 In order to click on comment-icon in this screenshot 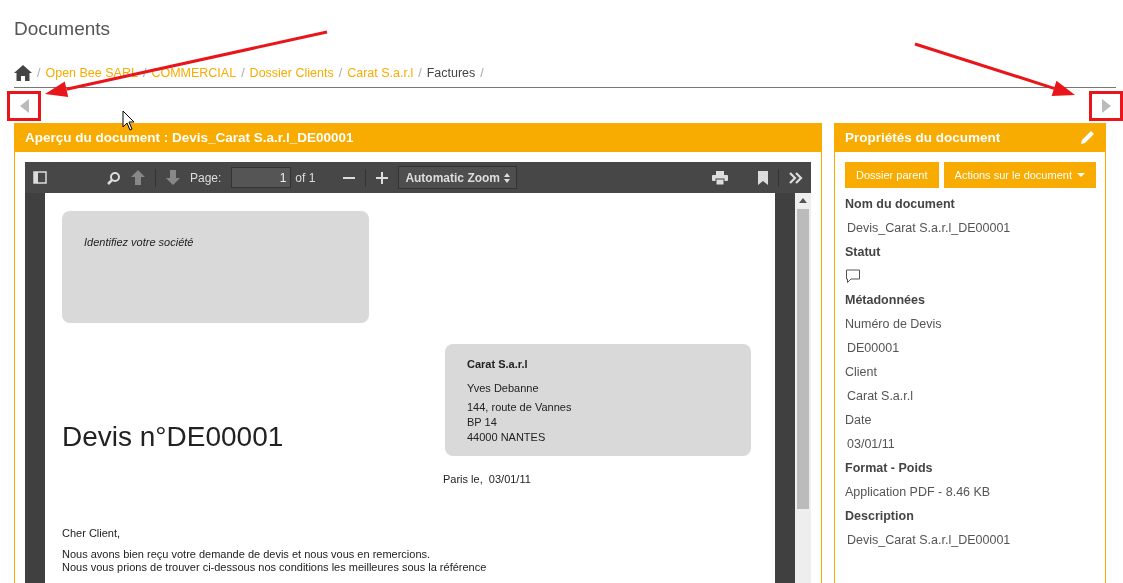, I will do `click(853, 276)`.